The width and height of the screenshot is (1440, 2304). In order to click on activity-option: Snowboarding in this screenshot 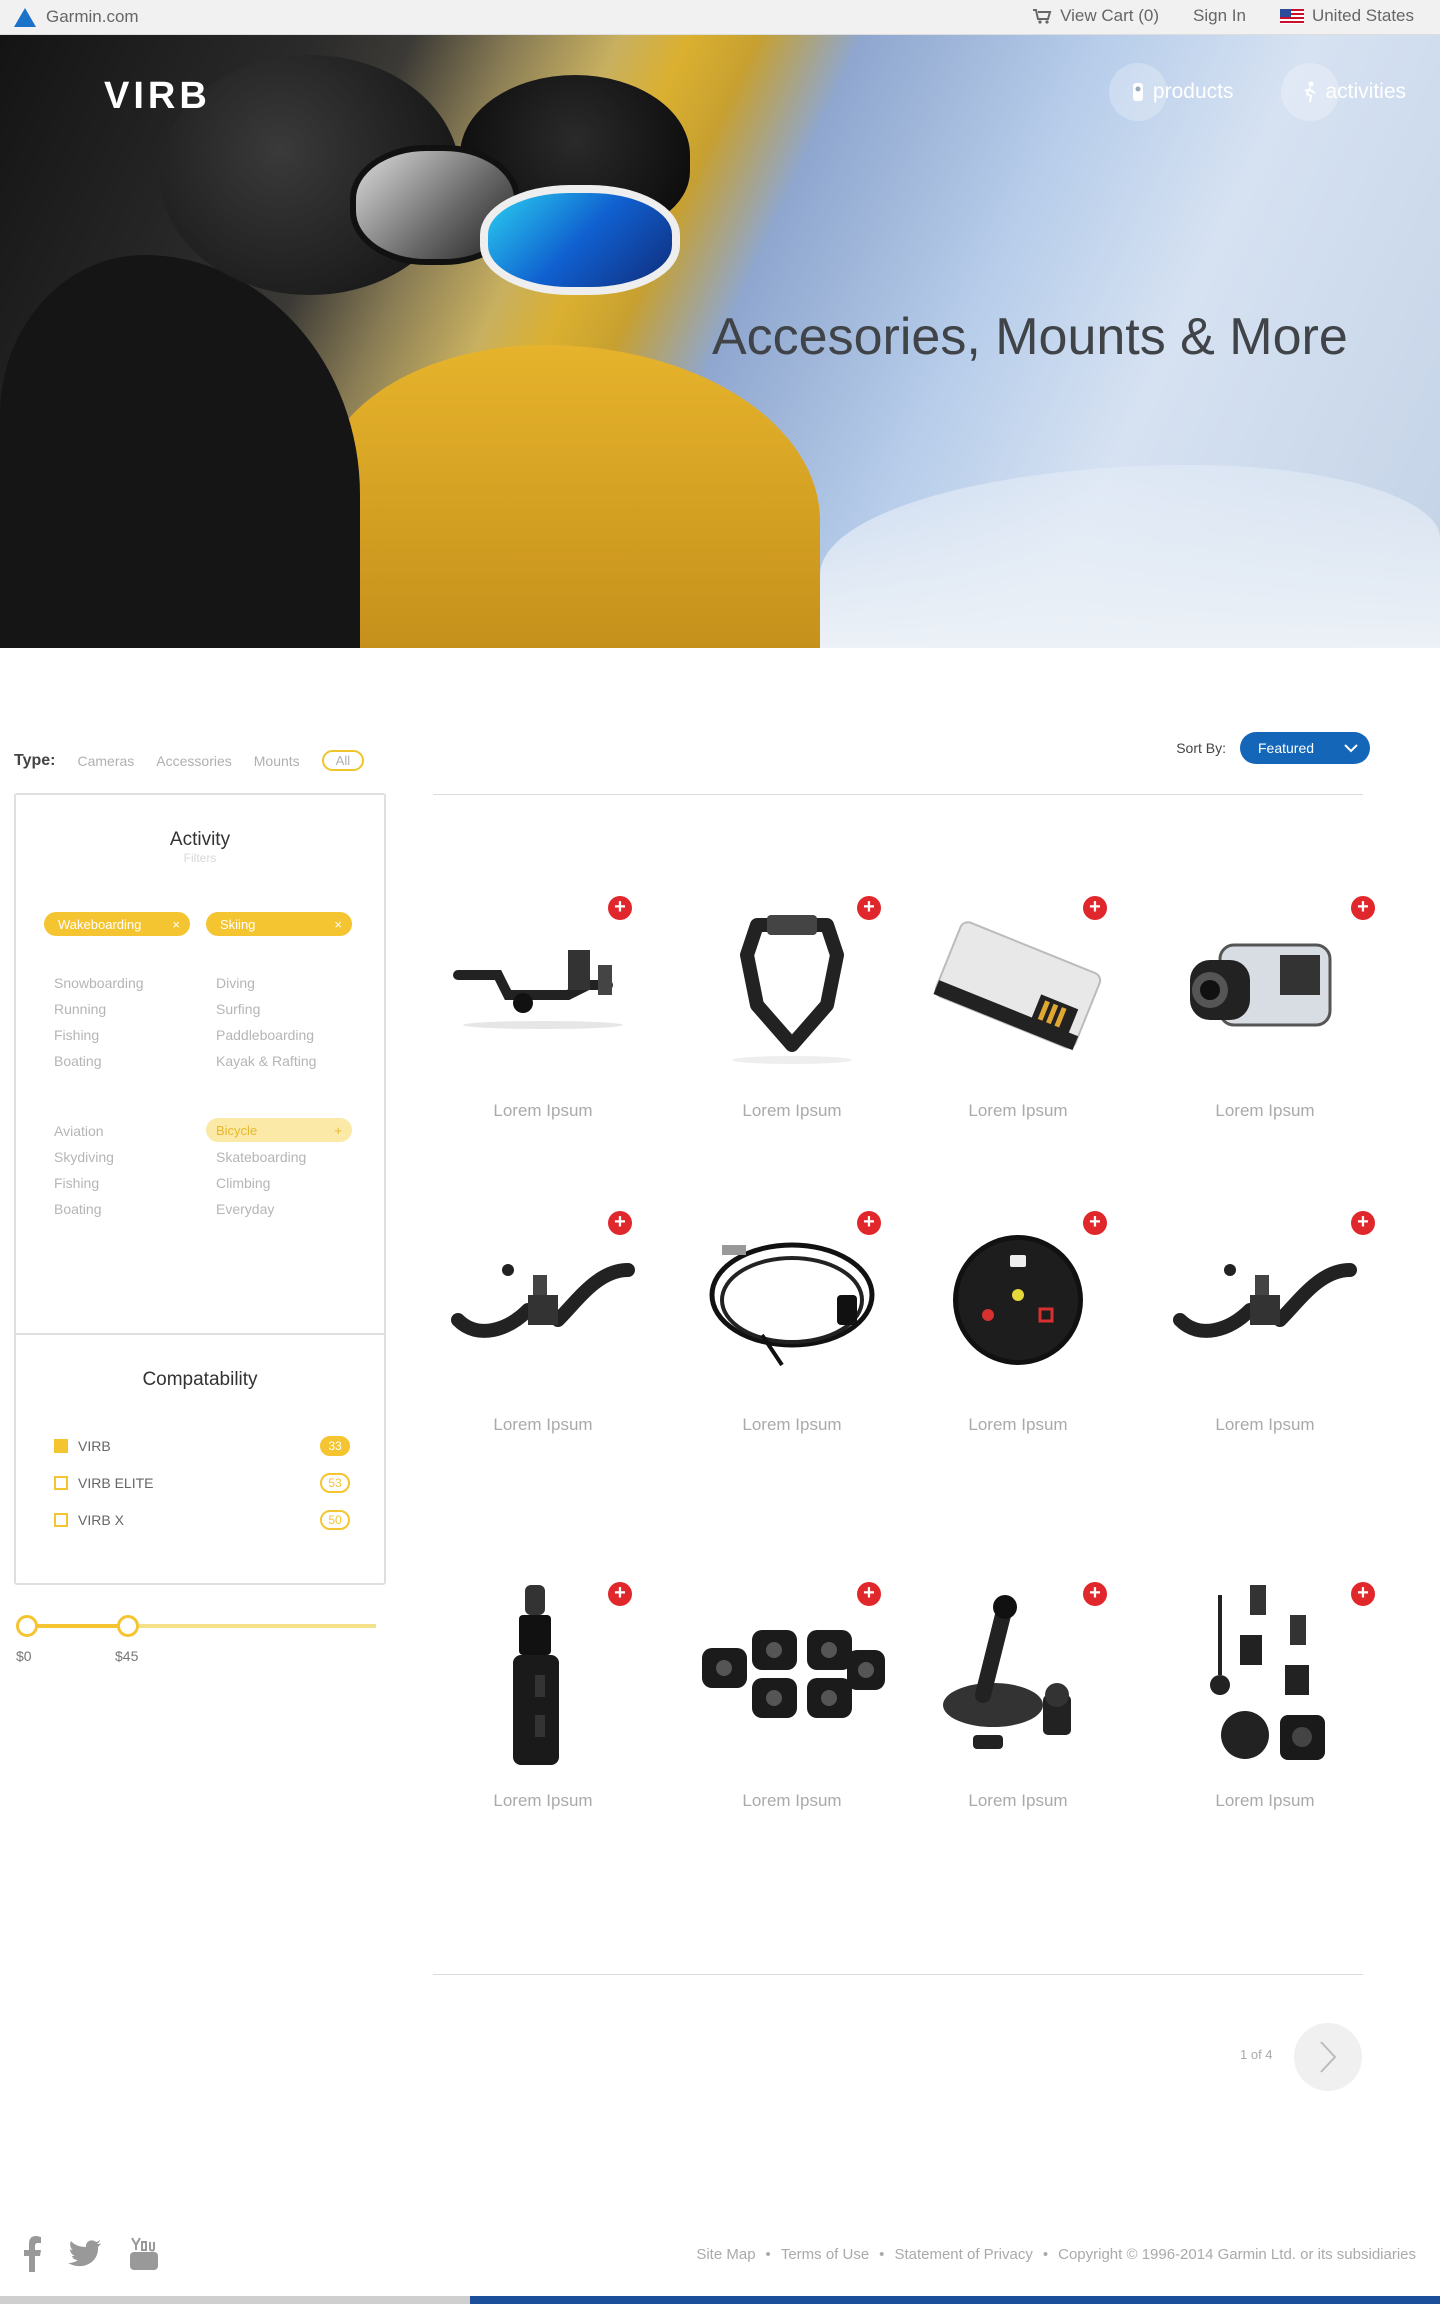, I will do `click(99, 983)`.